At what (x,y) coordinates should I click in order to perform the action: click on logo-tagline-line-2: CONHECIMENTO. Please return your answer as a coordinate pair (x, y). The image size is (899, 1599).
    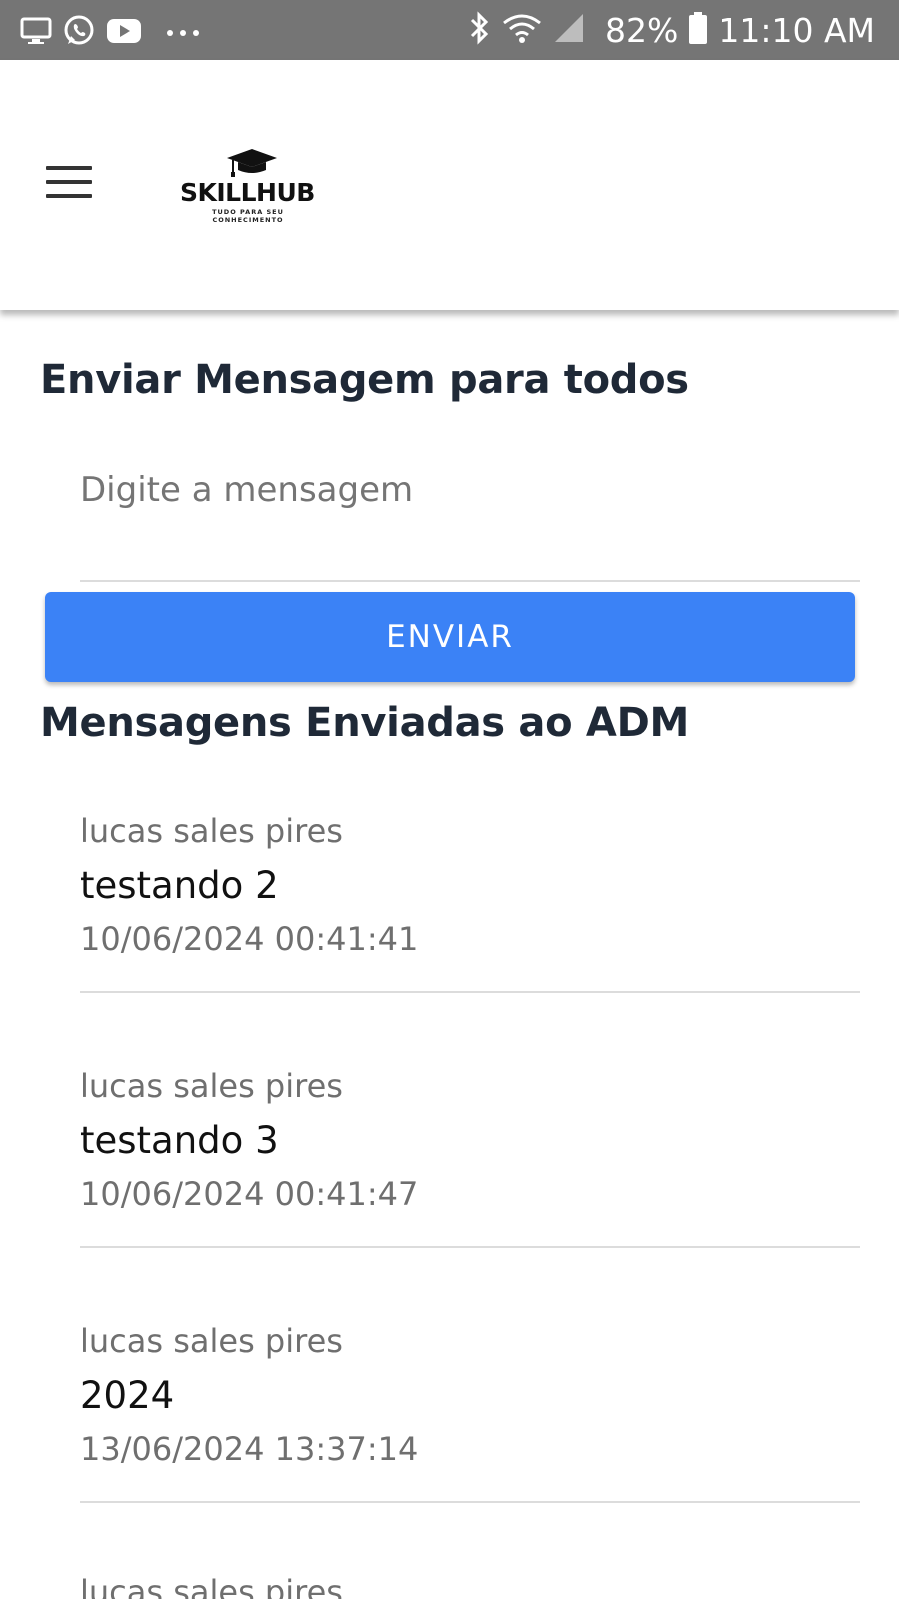
    Looking at the image, I should click on (248, 220).